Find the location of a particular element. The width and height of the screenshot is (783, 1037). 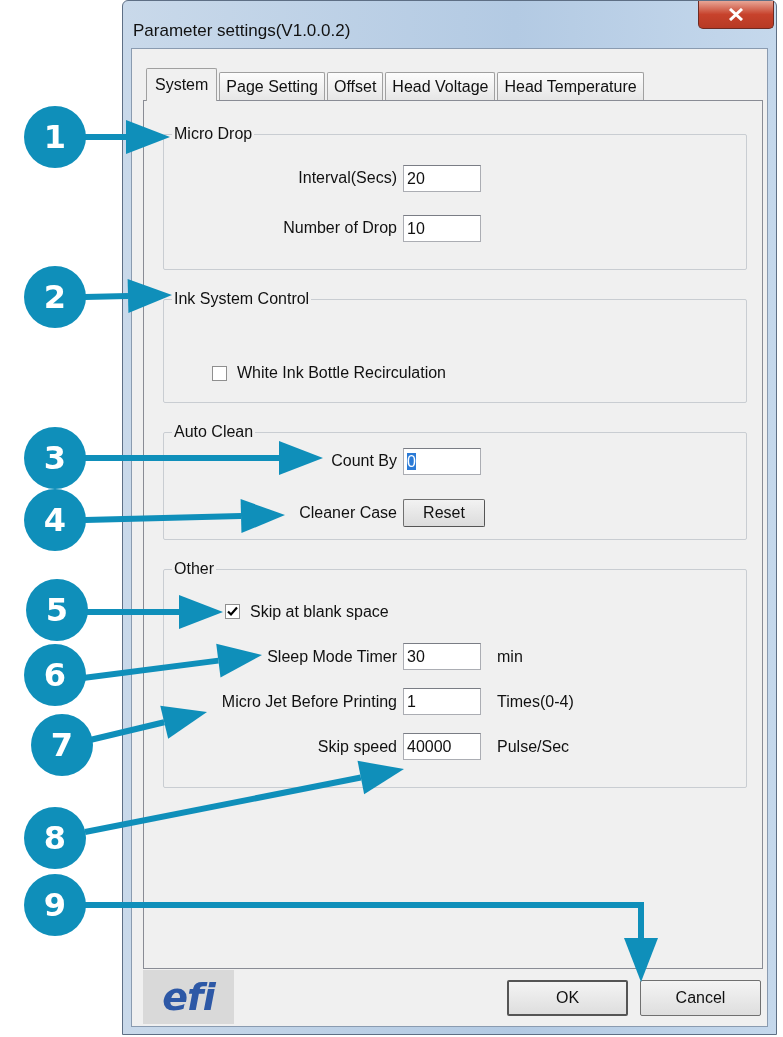

callout-number: 9 is located at coordinates (55, 905).